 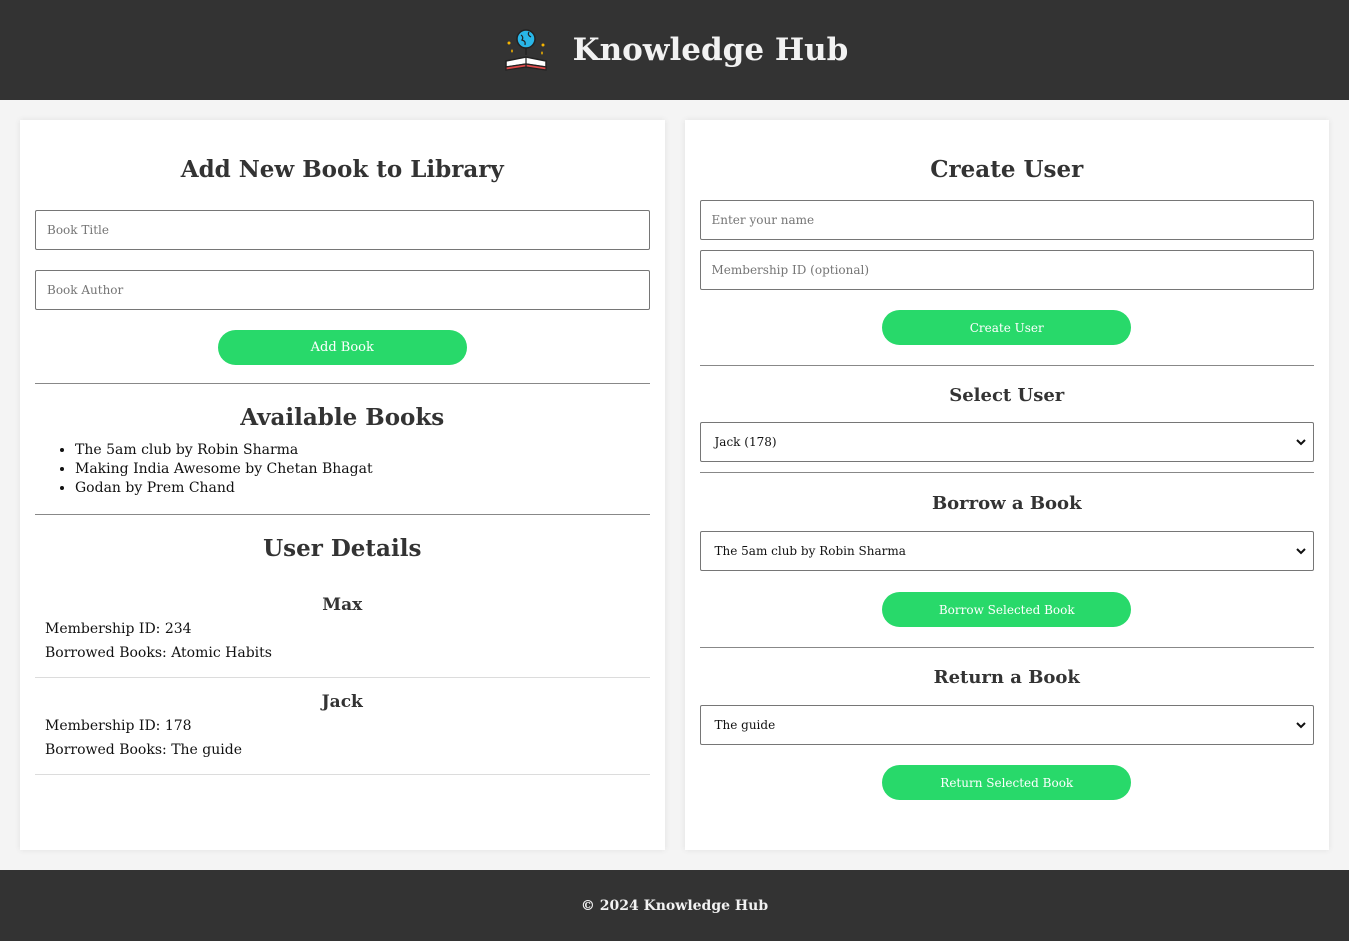 I want to click on borrow-heading: Borrow a Book, so click(x=1006, y=503).